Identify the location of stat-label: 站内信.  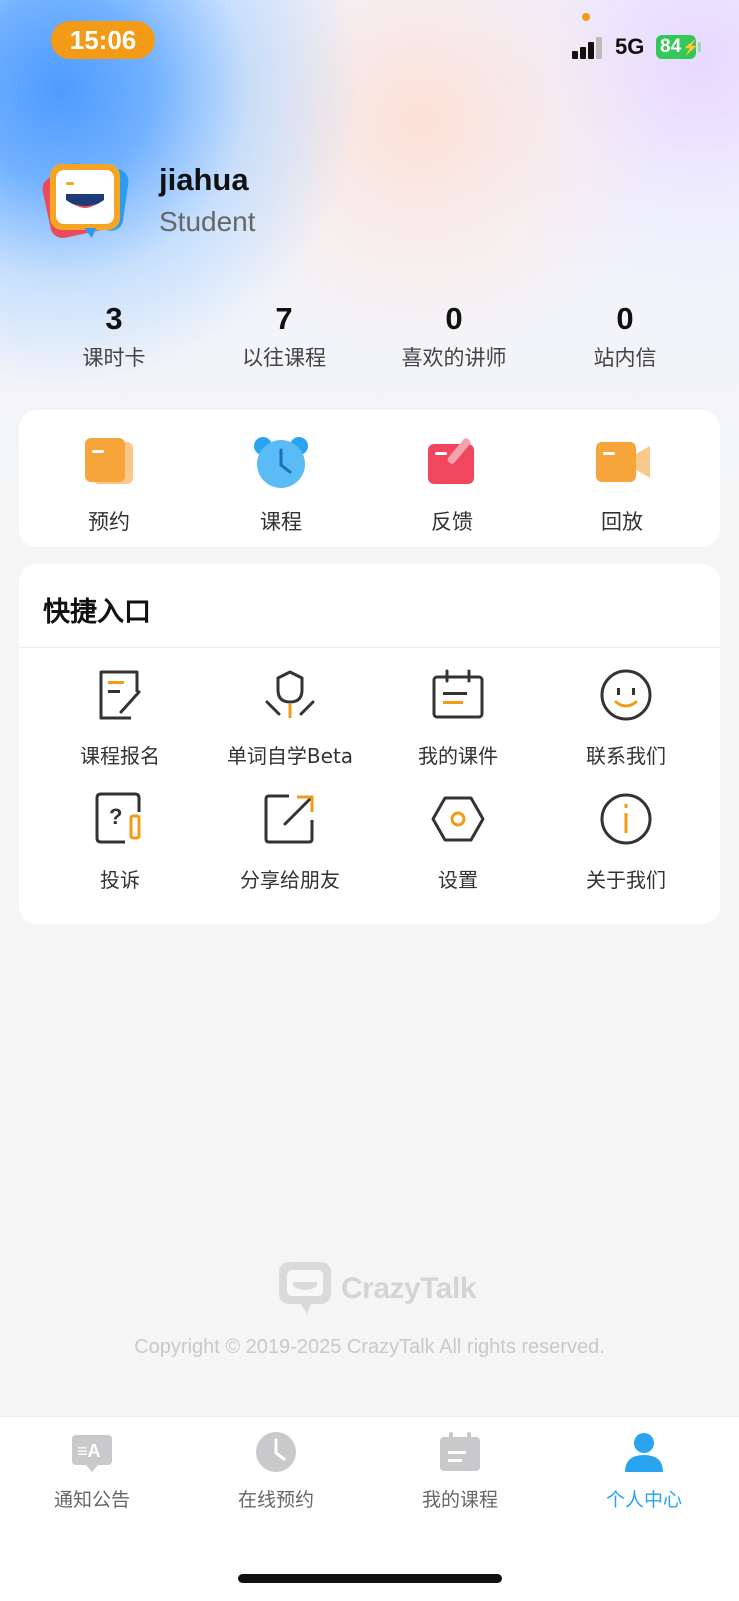
(625, 358).